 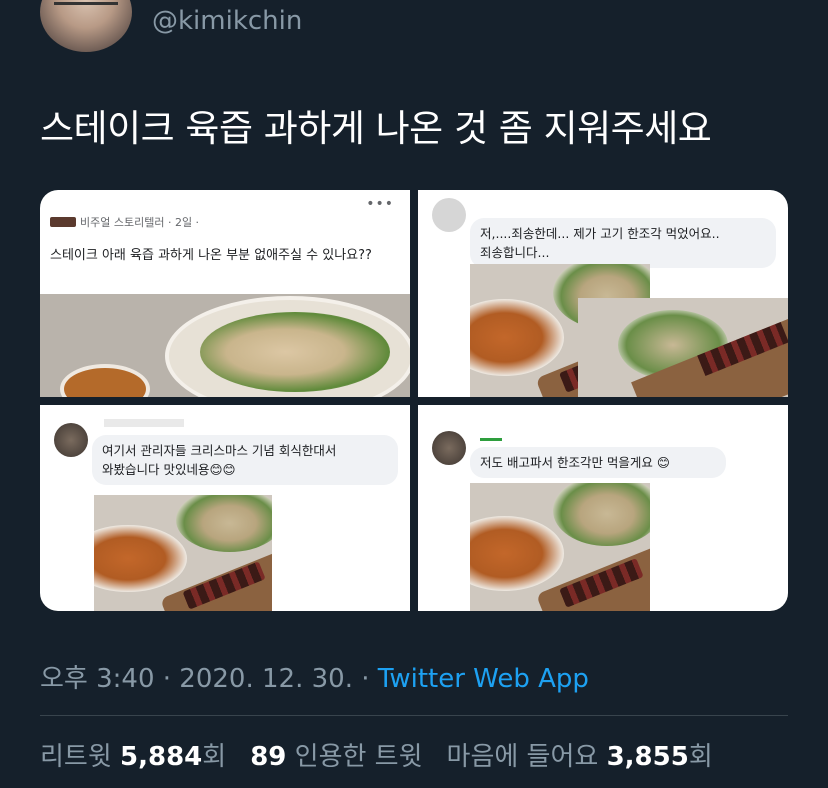 What do you see at coordinates (358, 757) in the screenshot?
I see `quotes-label: 인용한 트윗` at bounding box center [358, 757].